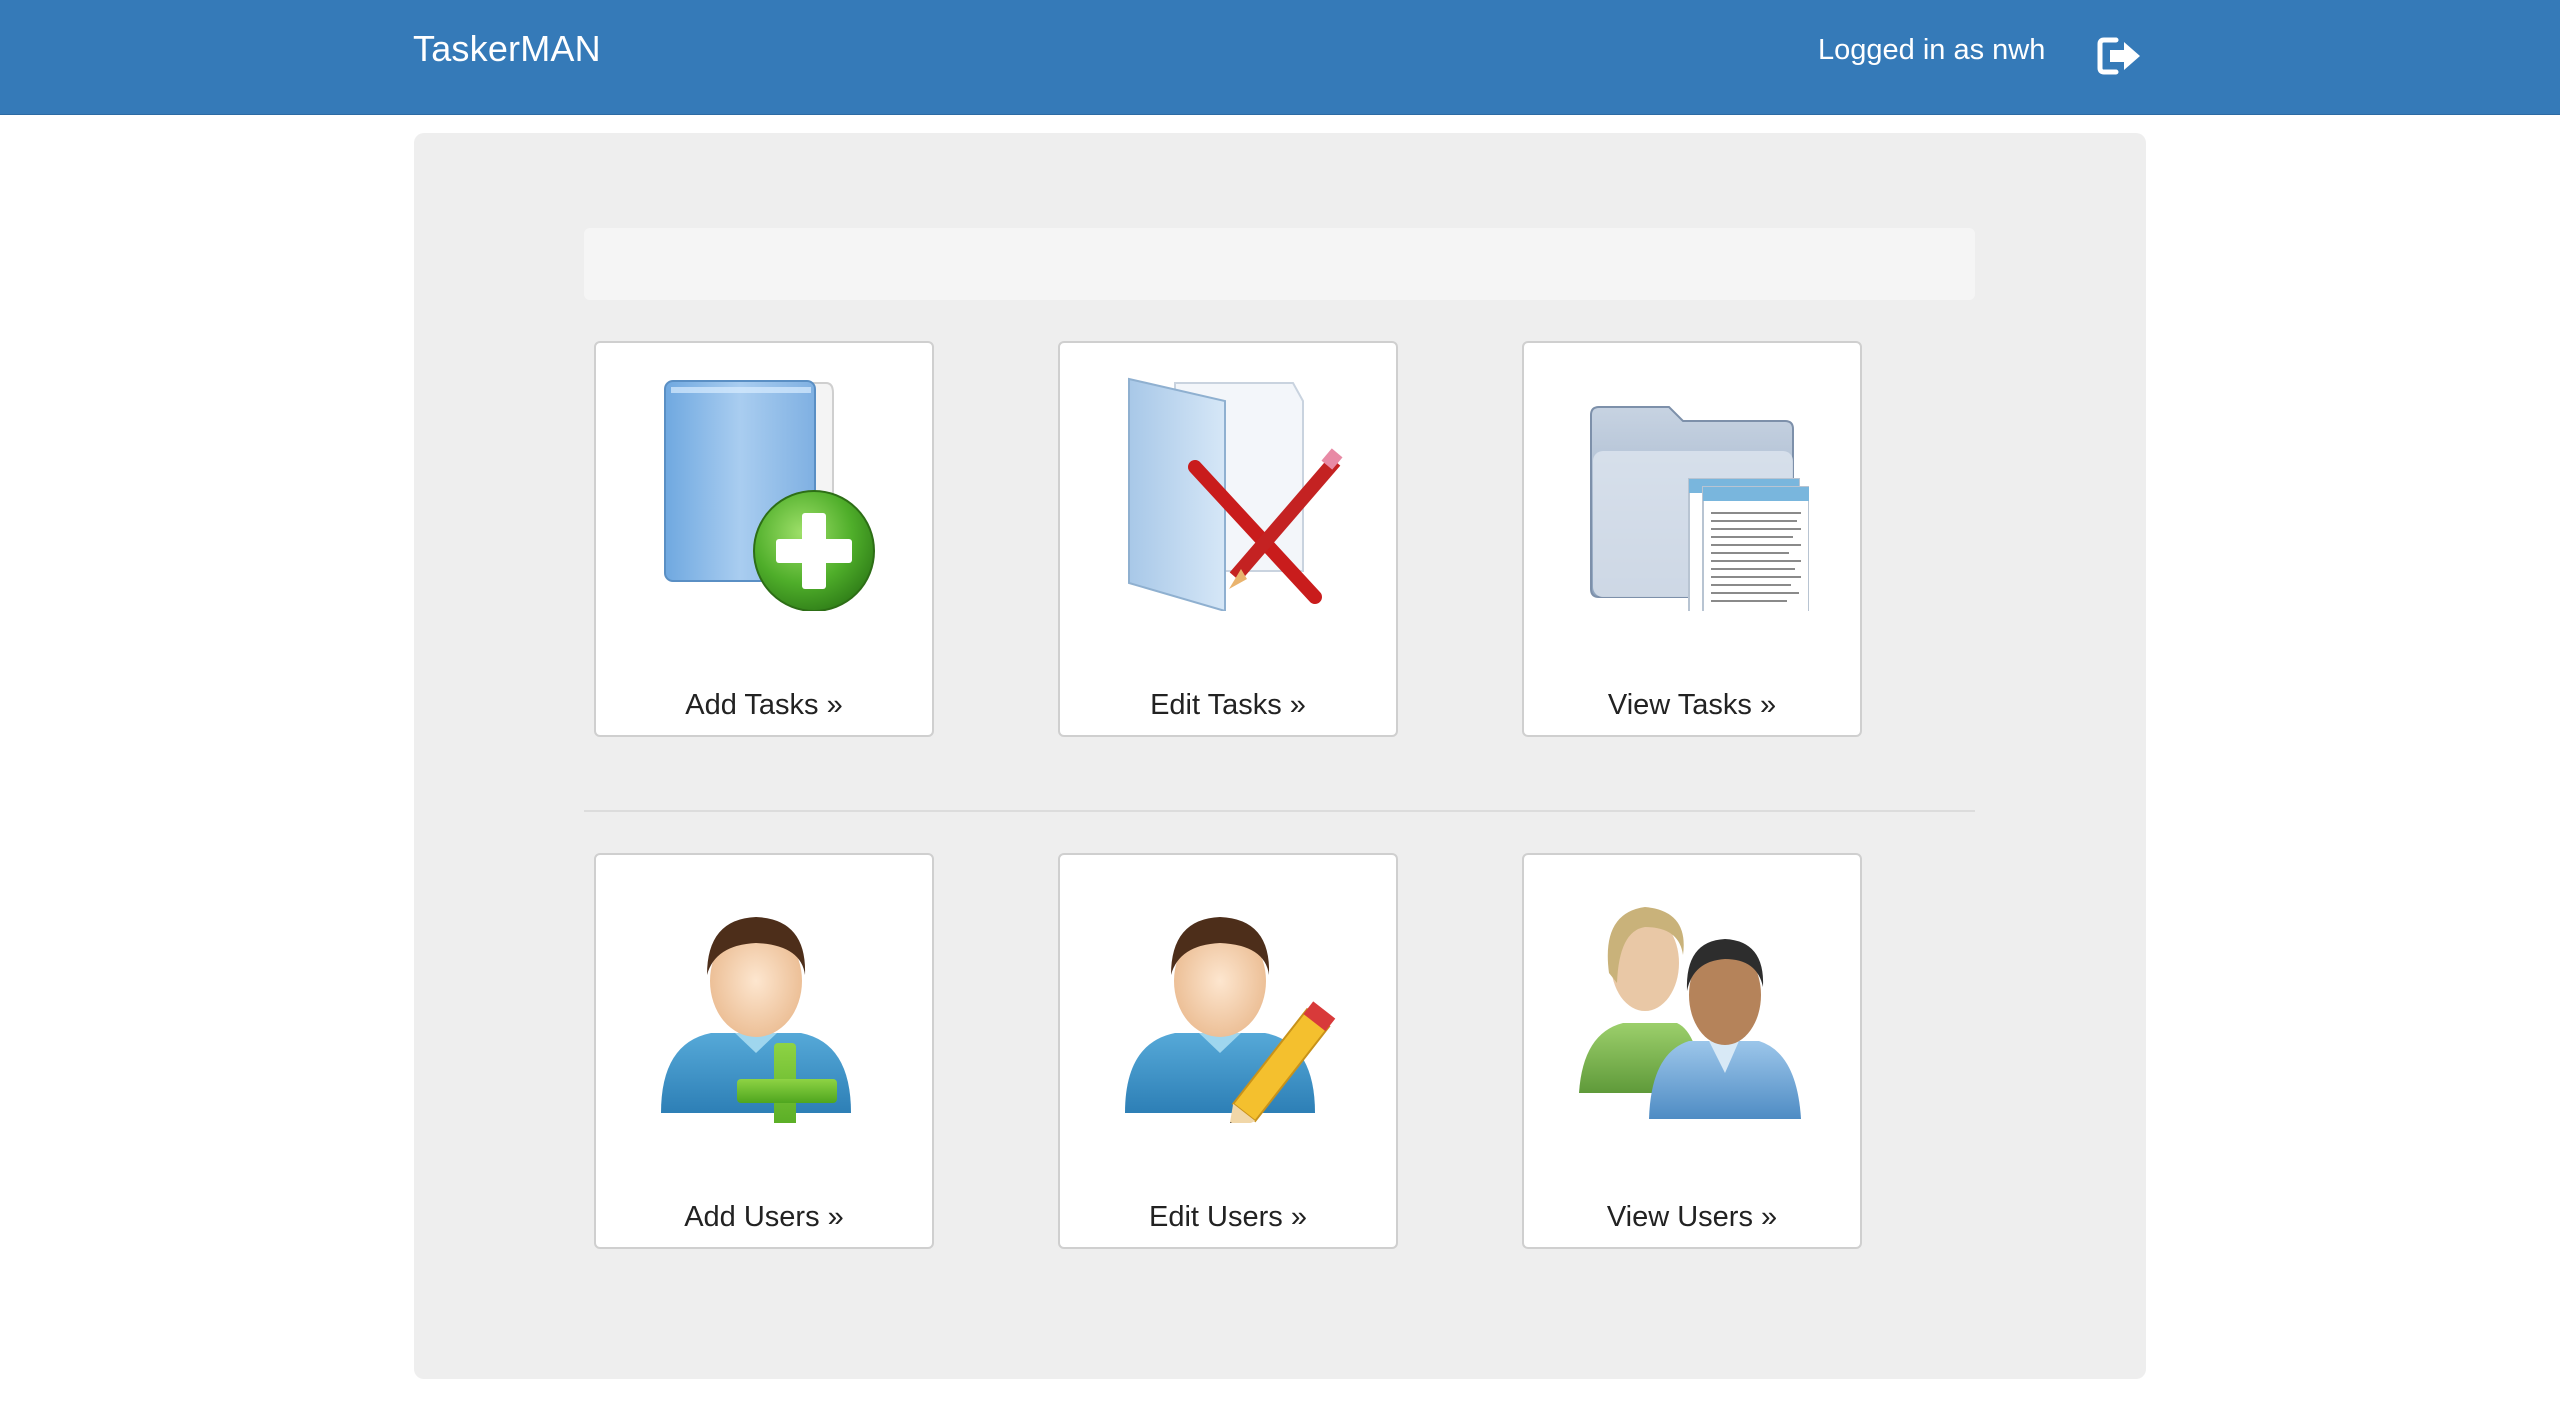 The height and width of the screenshot is (1411, 2560). What do you see at coordinates (764, 705) in the screenshot?
I see `add-tasks-label: Add Tasks »` at bounding box center [764, 705].